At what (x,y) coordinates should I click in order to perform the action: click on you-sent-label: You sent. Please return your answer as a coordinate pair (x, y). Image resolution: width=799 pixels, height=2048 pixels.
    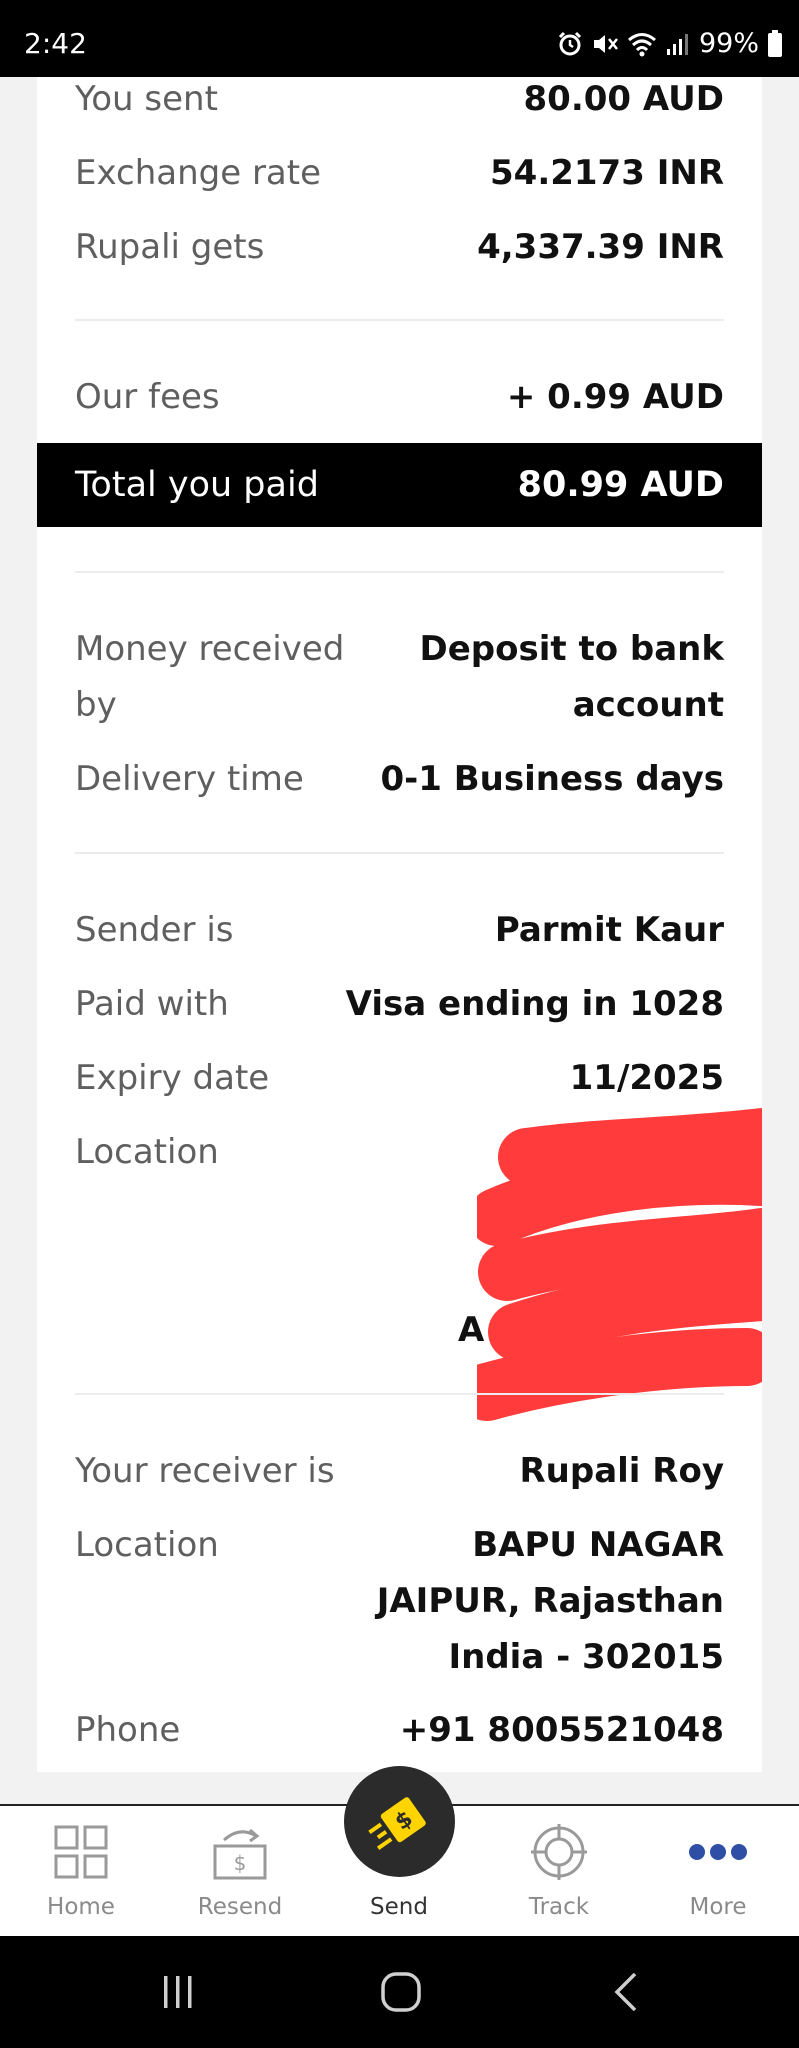
    Looking at the image, I should click on (146, 99).